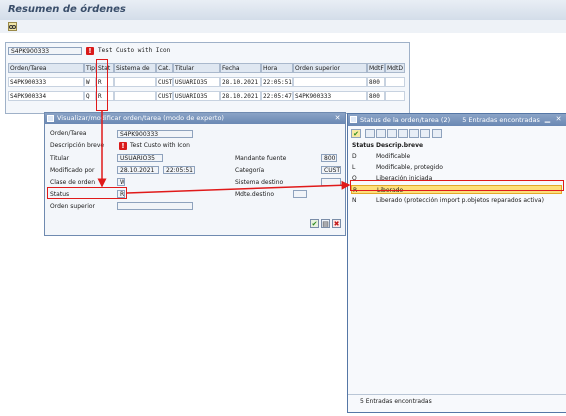 Image resolution: width=566 pixels, height=416 pixels. I want to click on arrow-to-status-list, so click(238, 187).